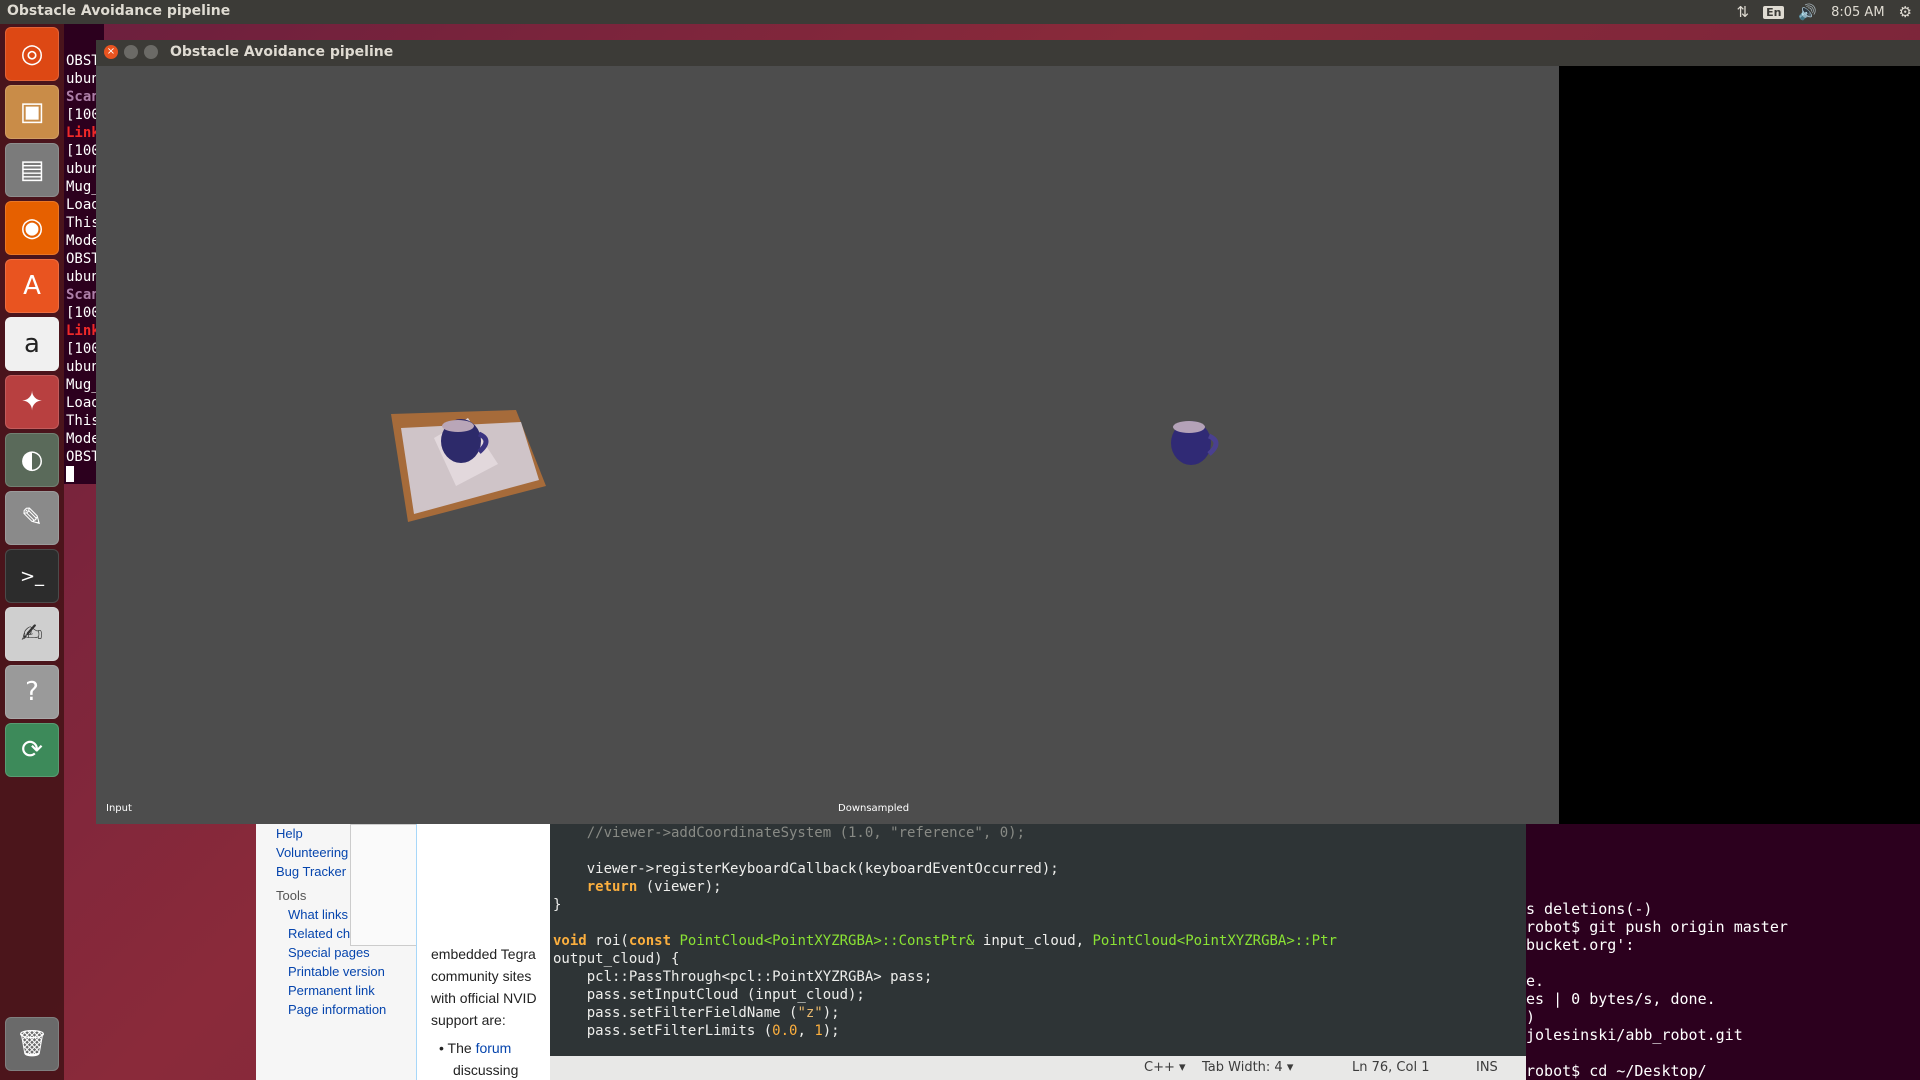 Image resolution: width=1920 pixels, height=1080 pixels. What do you see at coordinates (1589, 909) in the screenshot?
I see `terminal-line: s deletions(-)` at bounding box center [1589, 909].